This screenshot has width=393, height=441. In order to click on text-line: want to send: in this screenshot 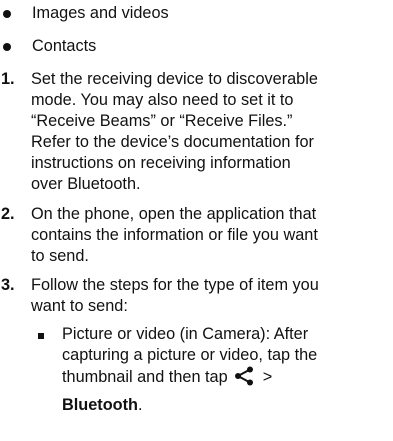, I will do `click(79, 306)`.